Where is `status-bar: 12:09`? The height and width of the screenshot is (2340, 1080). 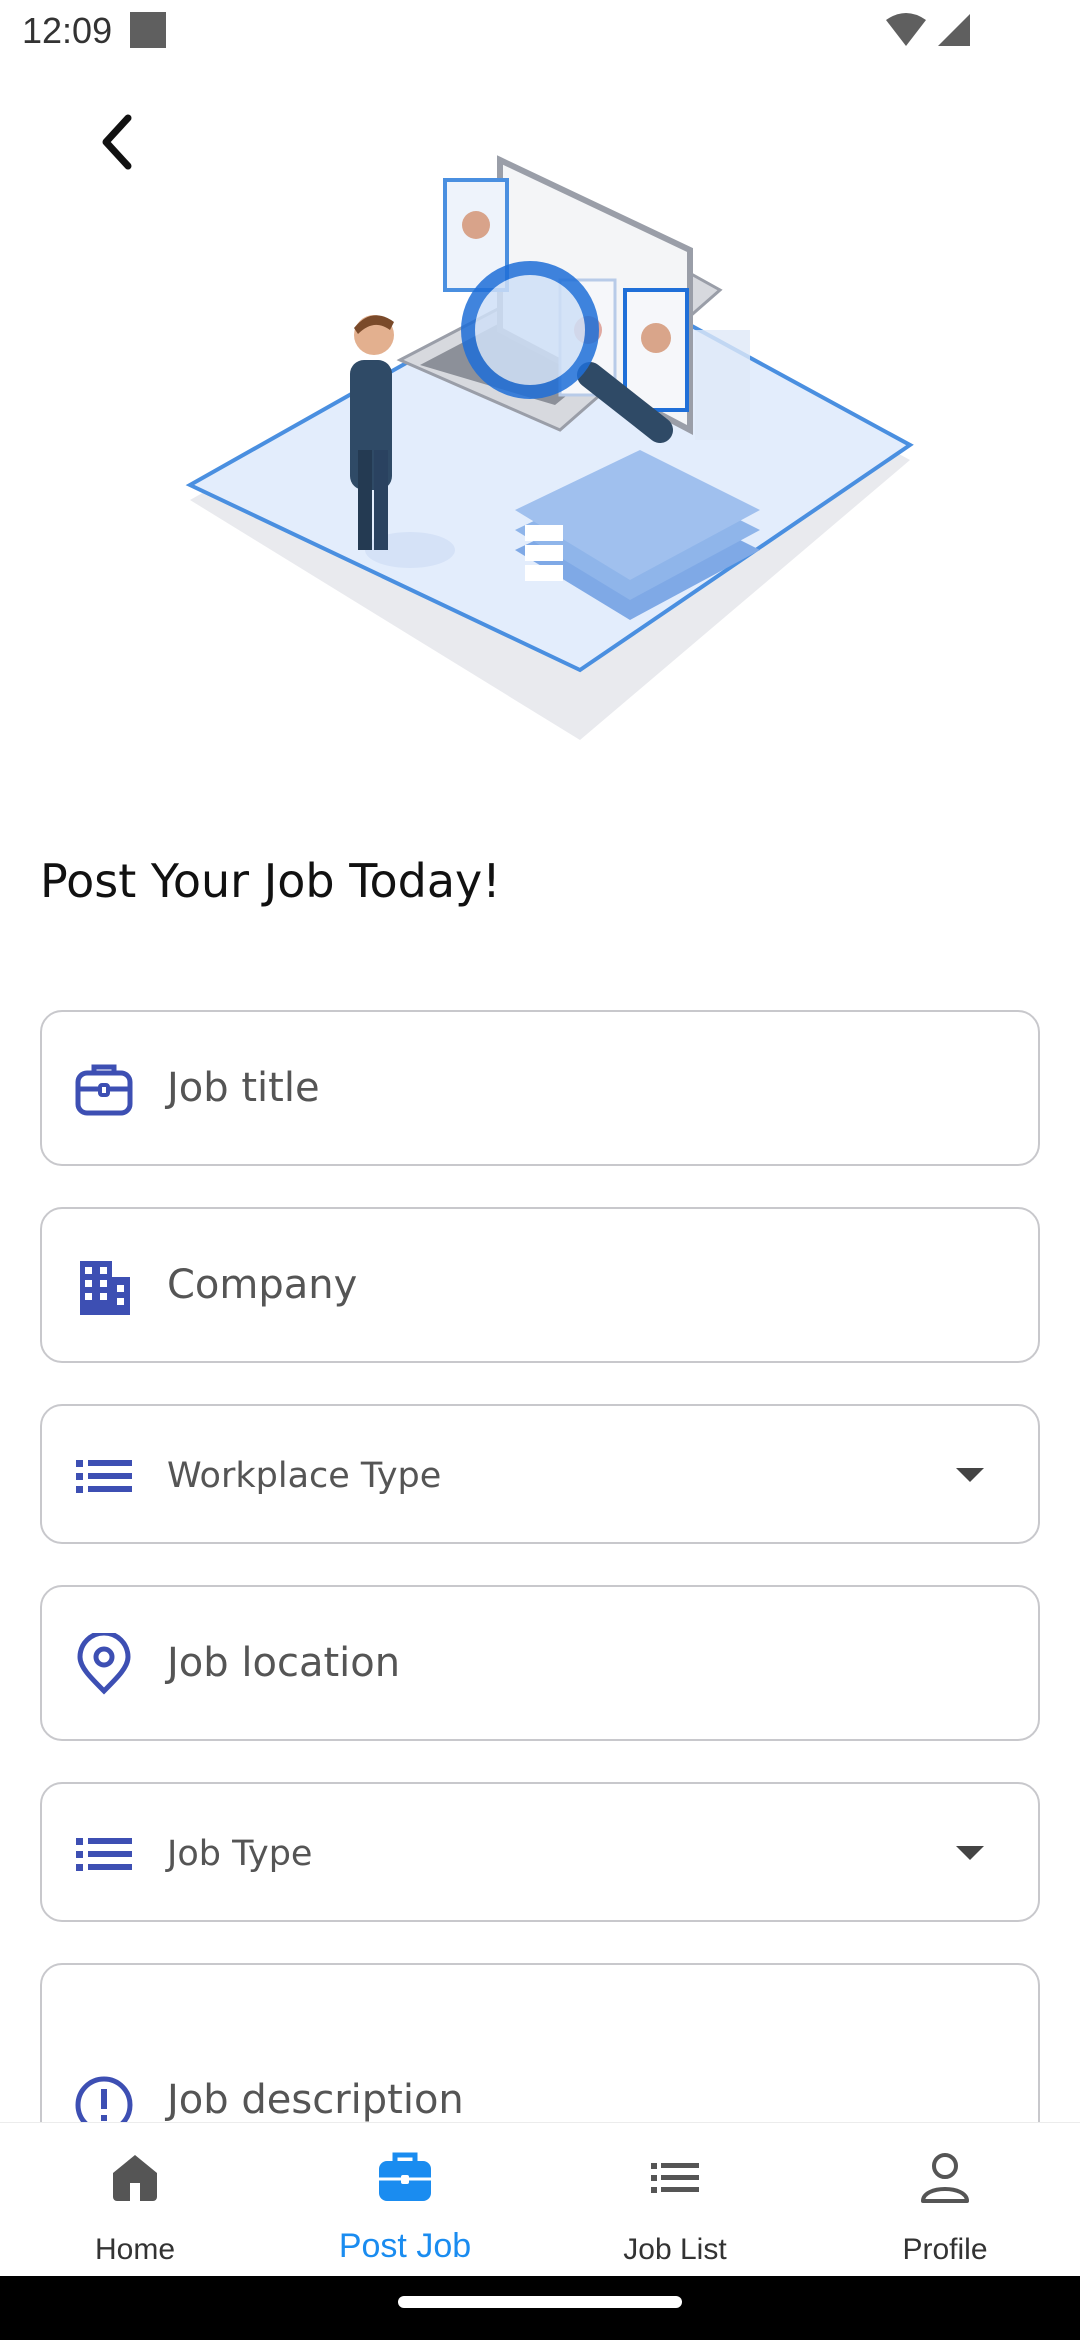 status-bar: 12:09 is located at coordinates (540, 32).